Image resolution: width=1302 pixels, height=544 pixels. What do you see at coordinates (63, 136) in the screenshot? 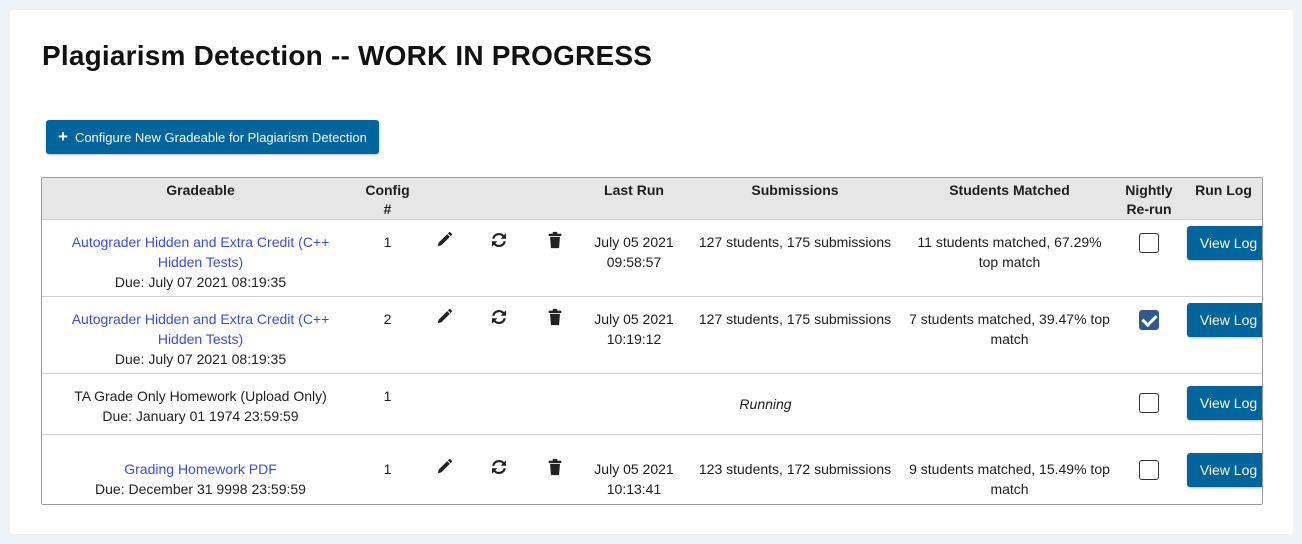
I see `plus-icon: +` at bounding box center [63, 136].